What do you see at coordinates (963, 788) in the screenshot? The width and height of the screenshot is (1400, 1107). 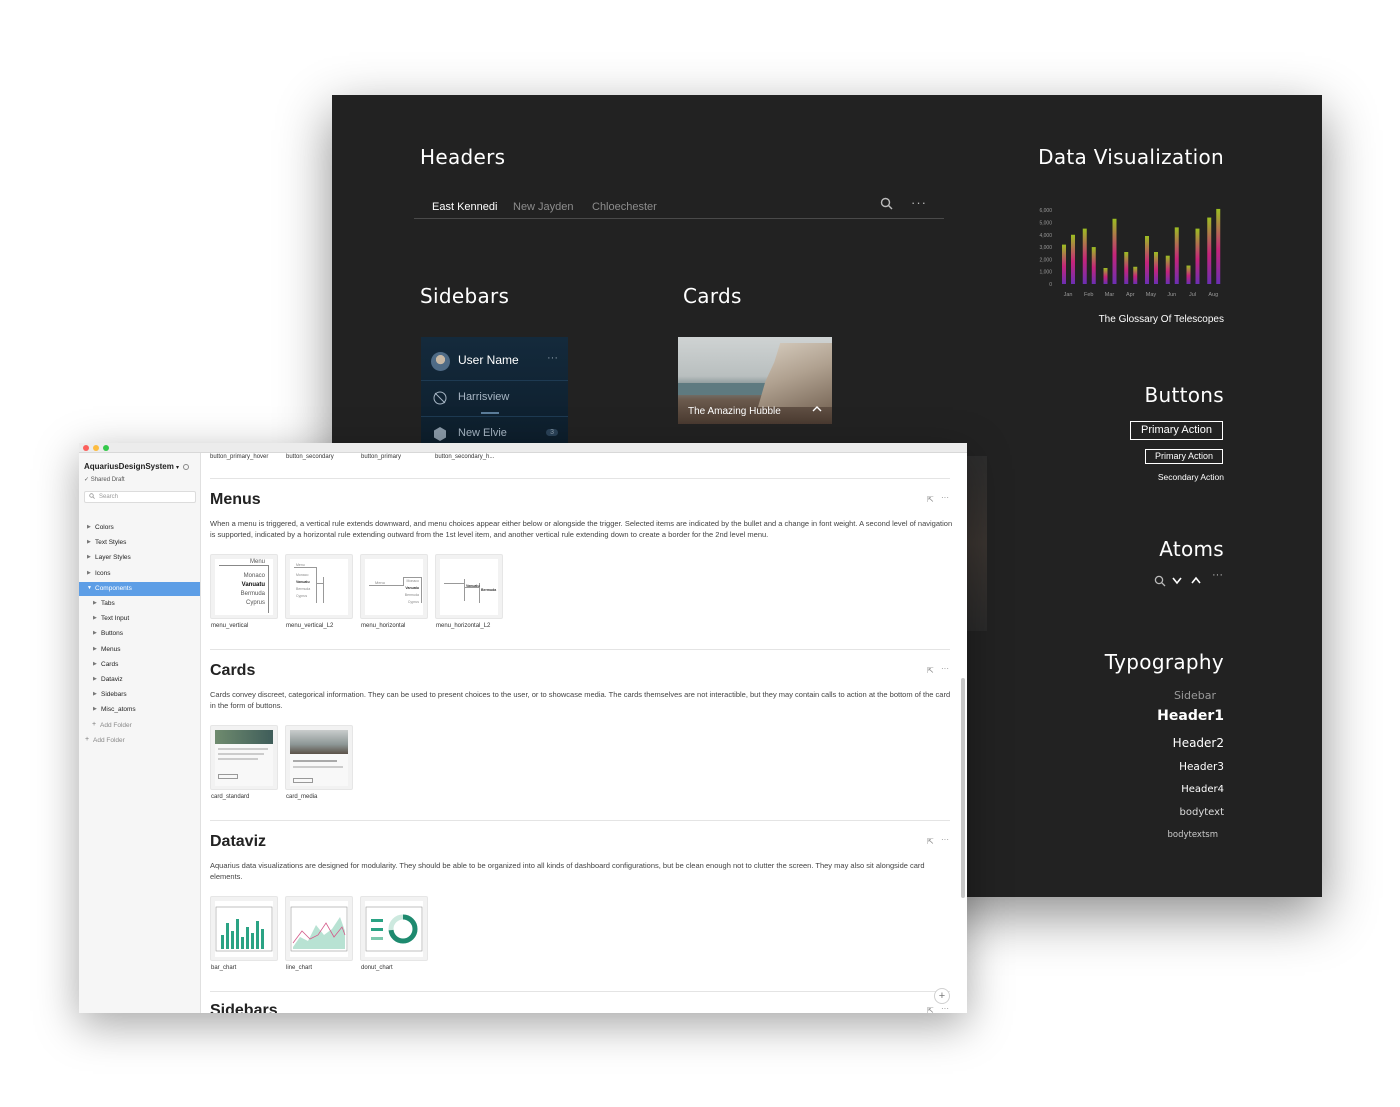 I see `vertical-scrollbar` at bounding box center [963, 788].